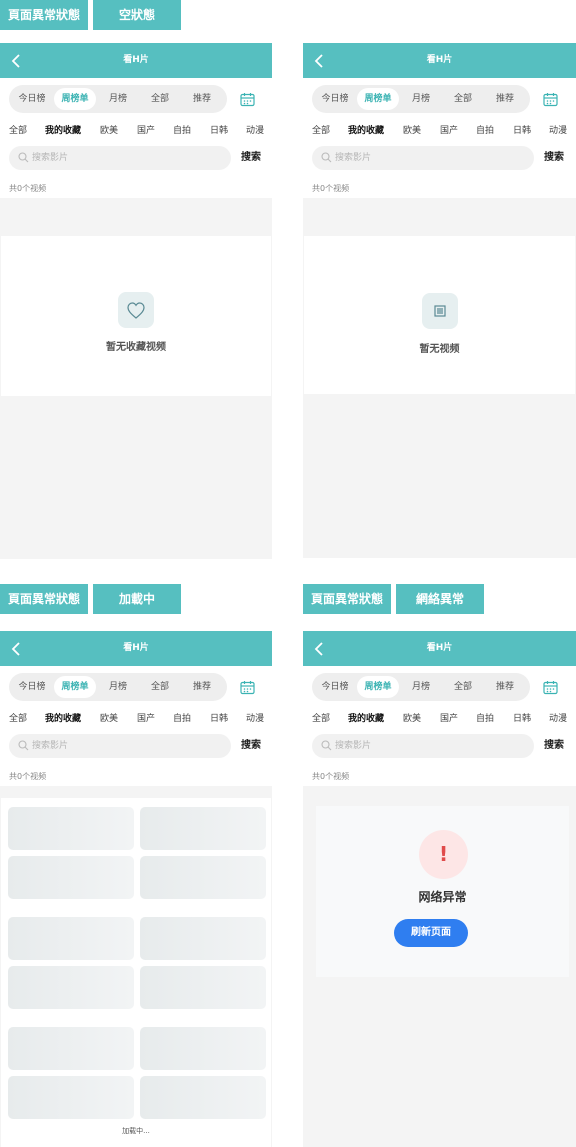 This screenshot has height=1147, width=576. What do you see at coordinates (136, 310) in the screenshot?
I see `heart-icon` at bounding box center [136, 310].